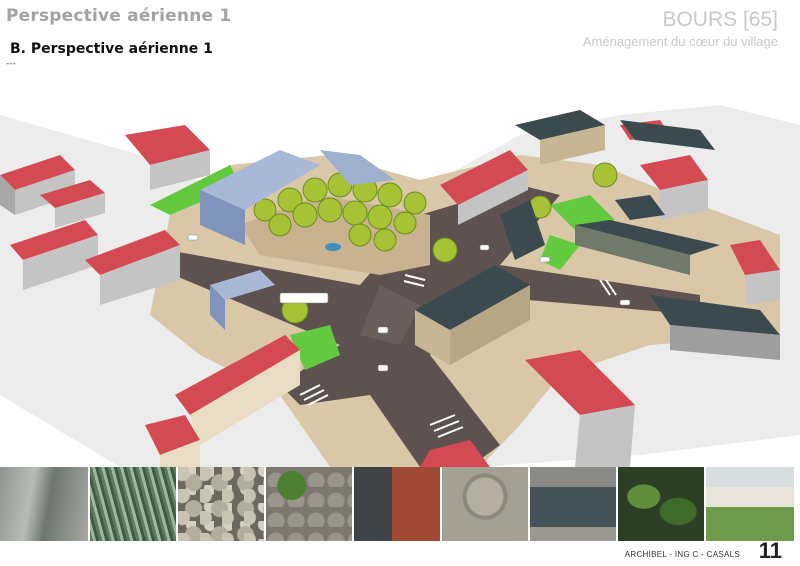 The image size is (800, 566). I want to click on photo-water-grass, so click(133, 504).